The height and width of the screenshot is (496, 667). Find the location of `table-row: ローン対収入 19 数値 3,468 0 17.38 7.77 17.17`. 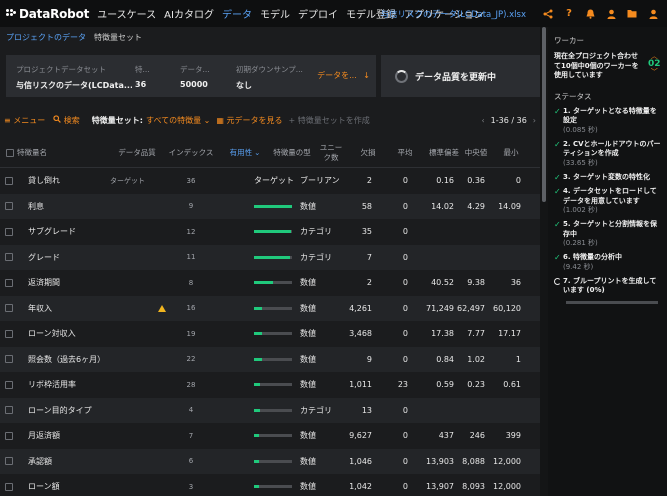

table-row: ローン対収入 19 数値 3,468 0 17.38 7.77 17.17 is located at coordinates (270, 334).